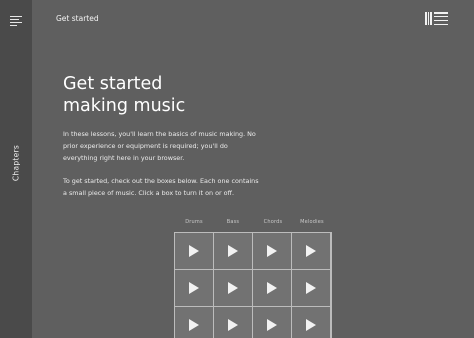 Image resolution: width=474 pixels, height=338 pixels. What do you see at coordinates (77, 18) in the screenshot?
I see `page-header-title: Get started` at bounding box center [77, 18].